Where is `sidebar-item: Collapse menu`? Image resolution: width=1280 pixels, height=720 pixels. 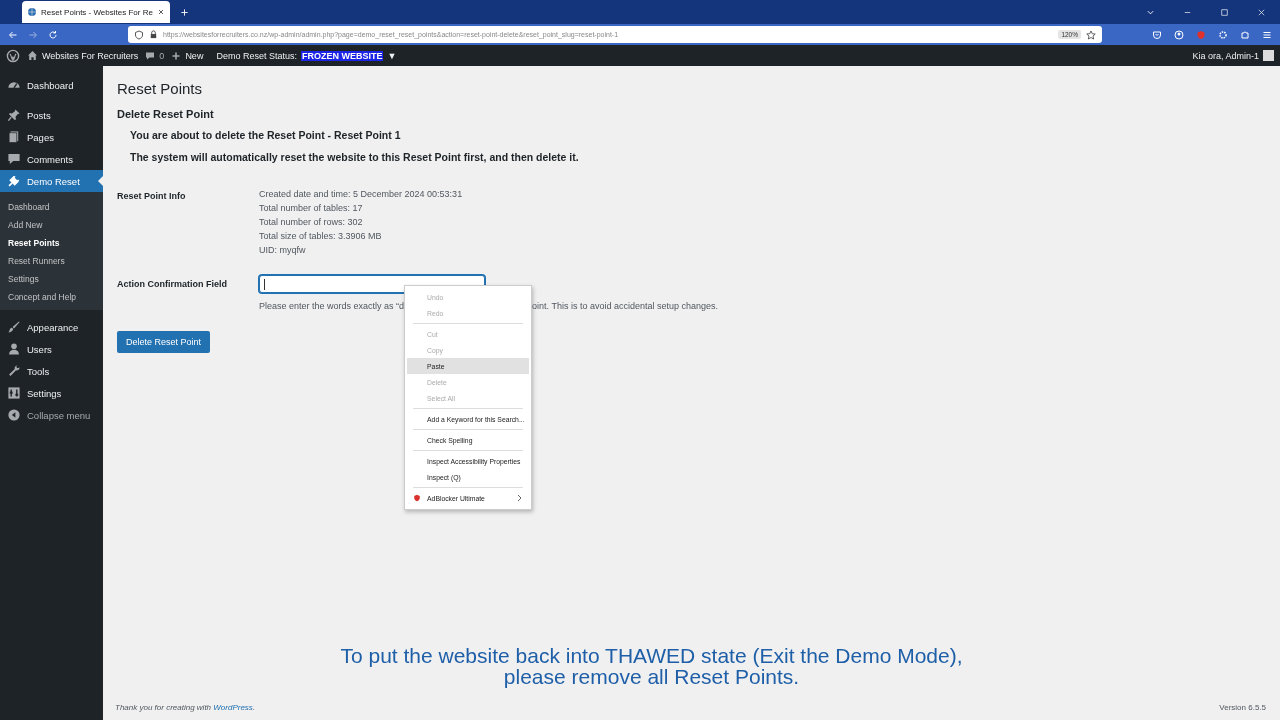 sidebar-item: Collapse menu is located at coordinates (51, 415).